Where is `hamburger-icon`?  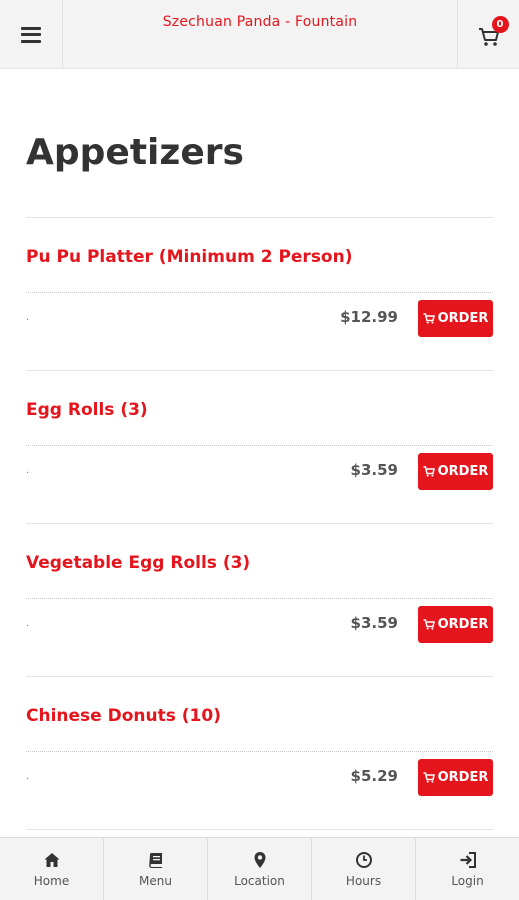 hamburger-icon is located at coordinates (31, 34).